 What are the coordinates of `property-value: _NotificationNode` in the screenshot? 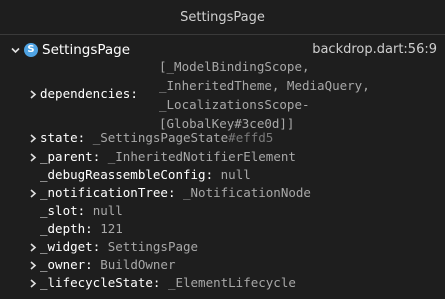 It's located at (247, 192).